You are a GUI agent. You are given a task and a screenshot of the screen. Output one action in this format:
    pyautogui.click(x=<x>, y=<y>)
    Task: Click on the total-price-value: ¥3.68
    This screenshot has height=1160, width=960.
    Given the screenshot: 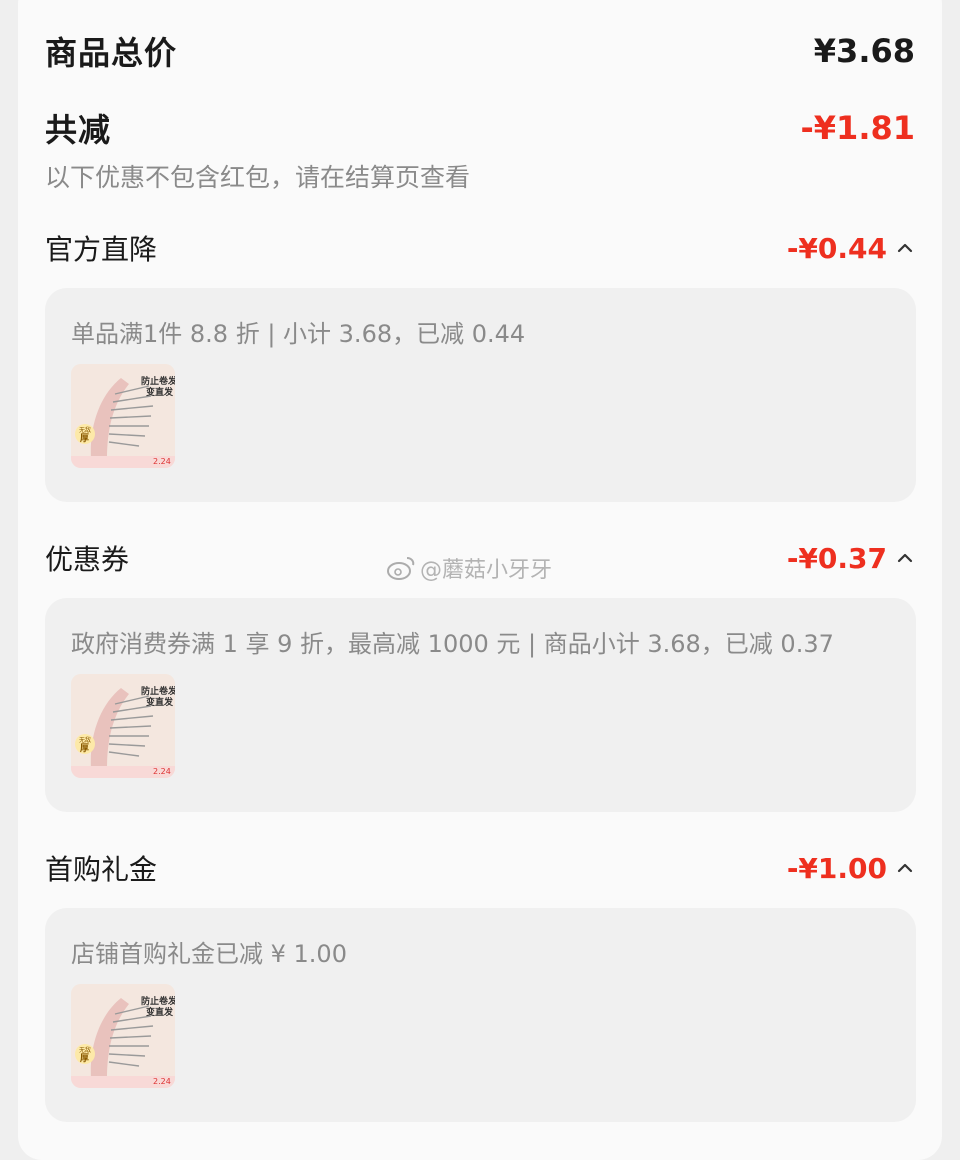 What is the action you would take?
    pyautogui.click(x=864, y=51)
    